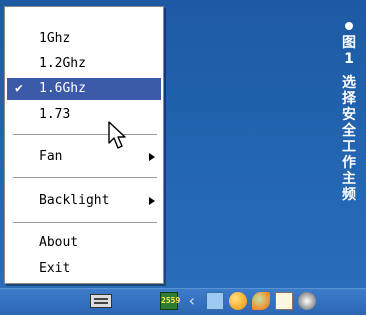  What do you see at coordinates (62, 63) in the screenshot?
I see `menu-item-label: 1.2Ghz` at bounding box center [62, 63].